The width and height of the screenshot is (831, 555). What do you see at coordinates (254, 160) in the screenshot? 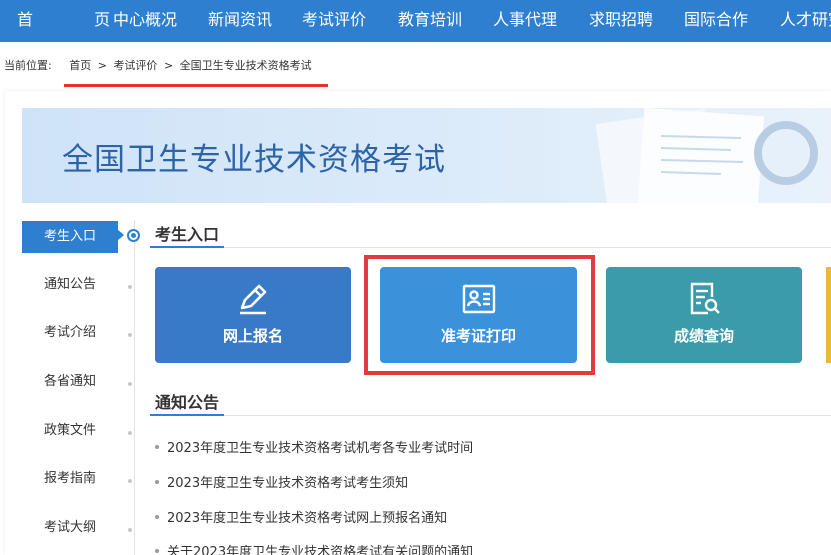
I see `banner-title: 全国卫生专业技术资格考试` at bounding box center [254, 160].